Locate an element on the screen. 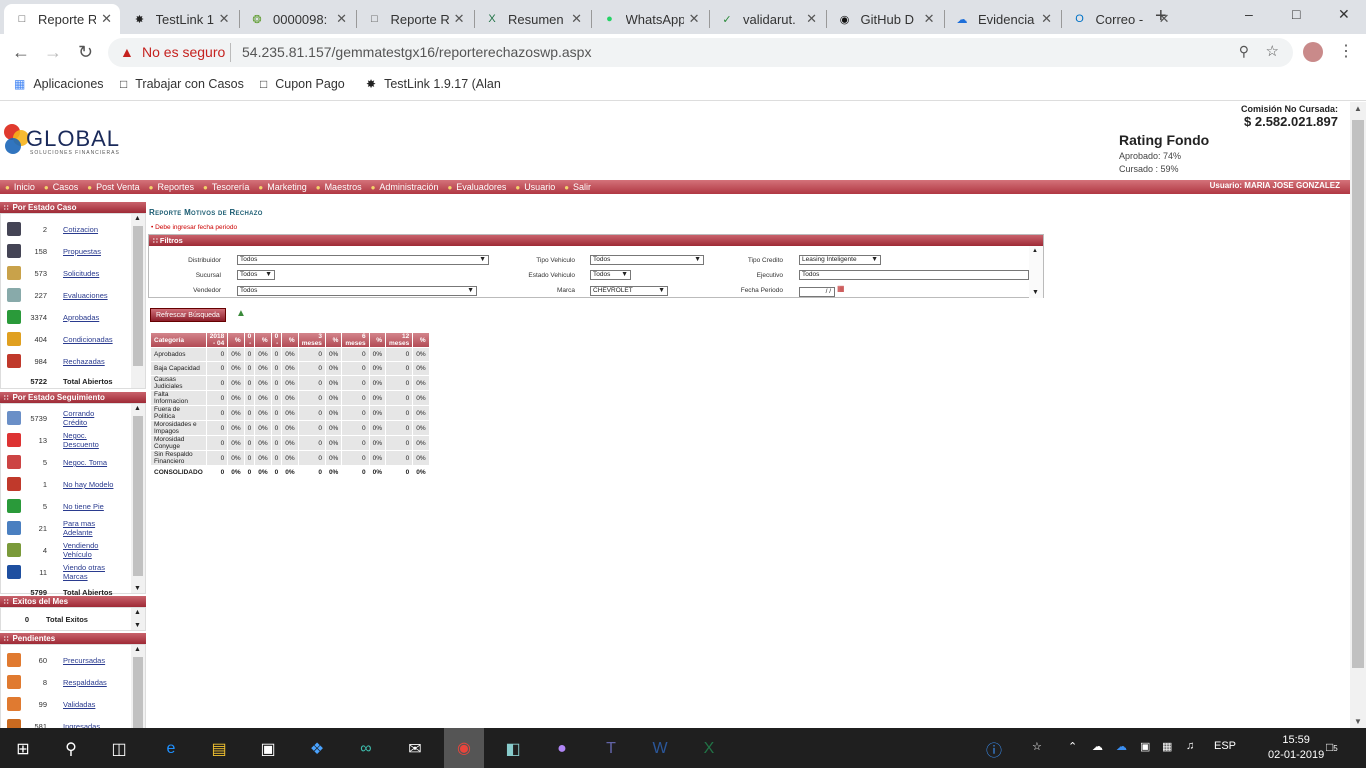 The image size is (1366, 768). row-link: No tiene Pie is located at coordinates (83, 506).